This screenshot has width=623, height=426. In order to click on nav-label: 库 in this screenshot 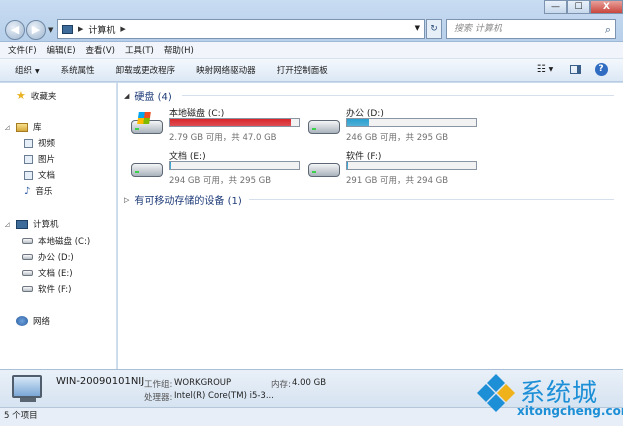, I will do `click(37, 128)`.